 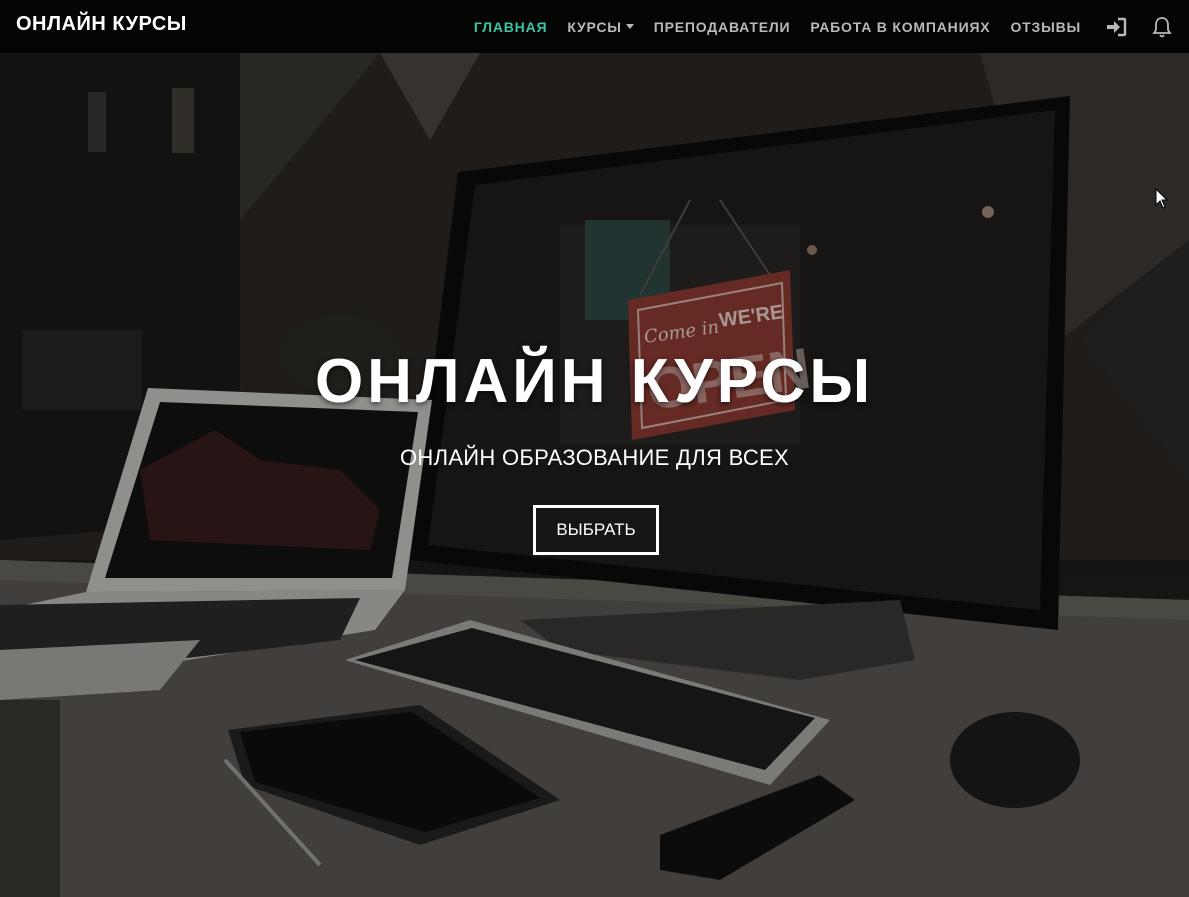 I want to click on nav-item-teachers: ПРЕПОДАВАТЕЛИ, so click(x=722, y=27).